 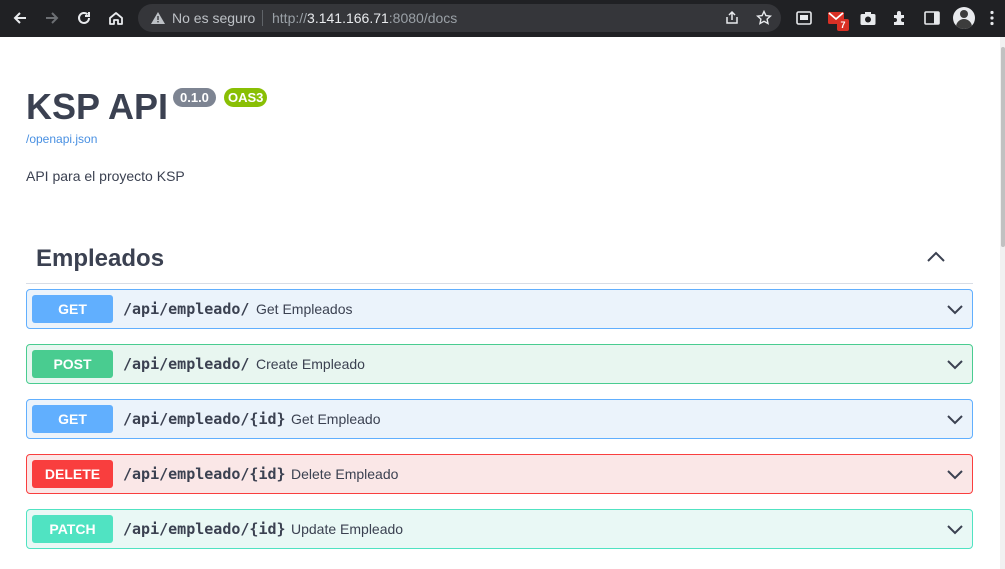 I want to click on method-badge: POST, so click(x=72, y=364).